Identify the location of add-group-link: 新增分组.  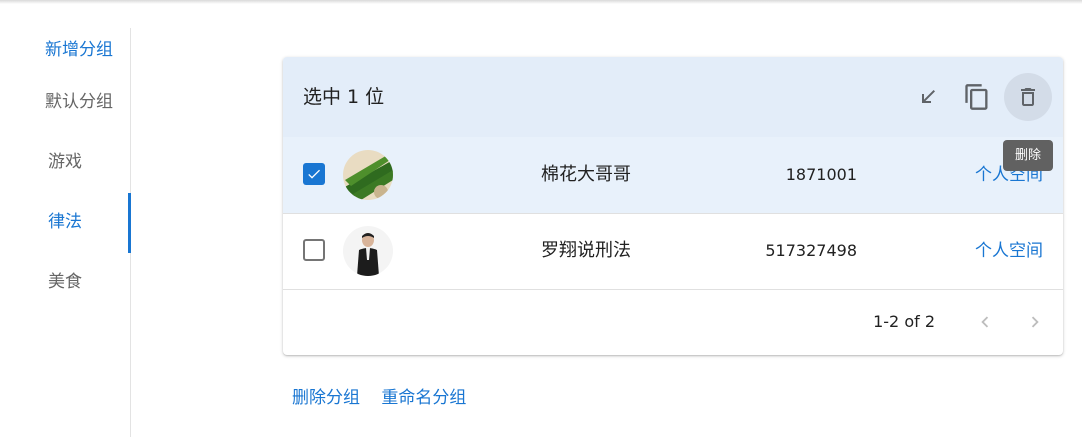
(56, 50).